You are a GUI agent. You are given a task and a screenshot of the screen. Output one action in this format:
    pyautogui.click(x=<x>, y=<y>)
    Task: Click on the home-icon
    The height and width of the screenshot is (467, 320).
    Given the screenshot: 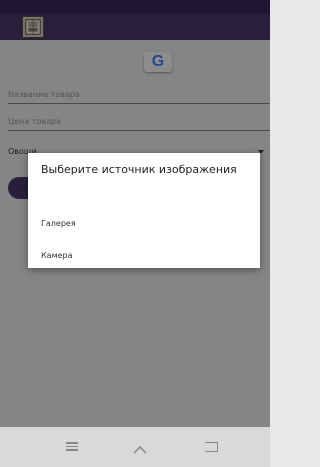 What is the action you would take?
    pyautogui.click(x=140, y=447)
    